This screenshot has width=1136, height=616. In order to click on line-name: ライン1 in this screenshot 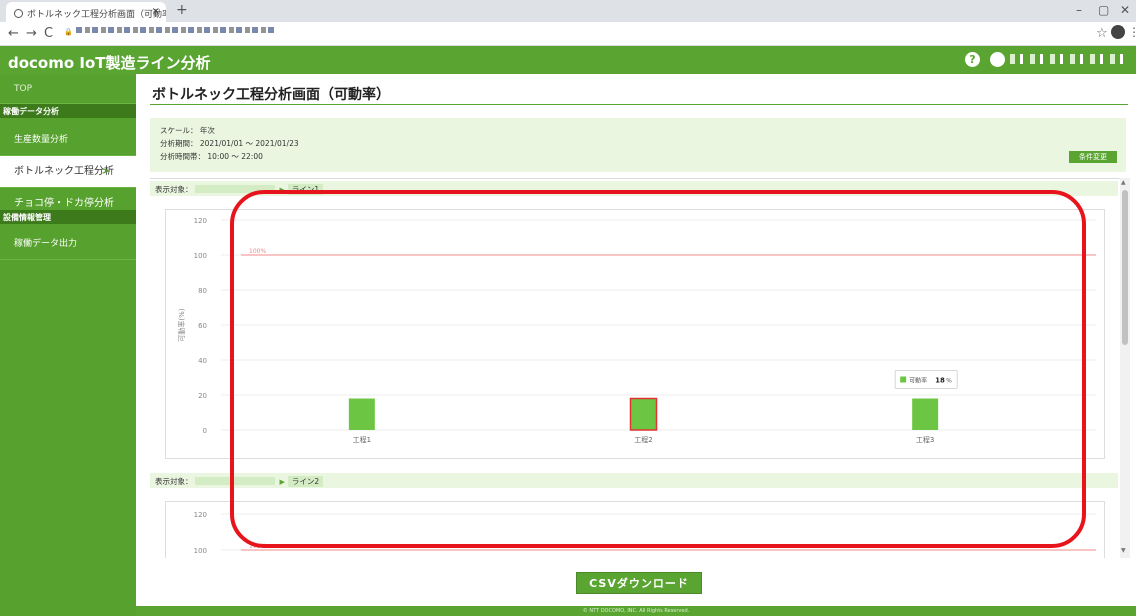, I will do `click(305, 189)`.